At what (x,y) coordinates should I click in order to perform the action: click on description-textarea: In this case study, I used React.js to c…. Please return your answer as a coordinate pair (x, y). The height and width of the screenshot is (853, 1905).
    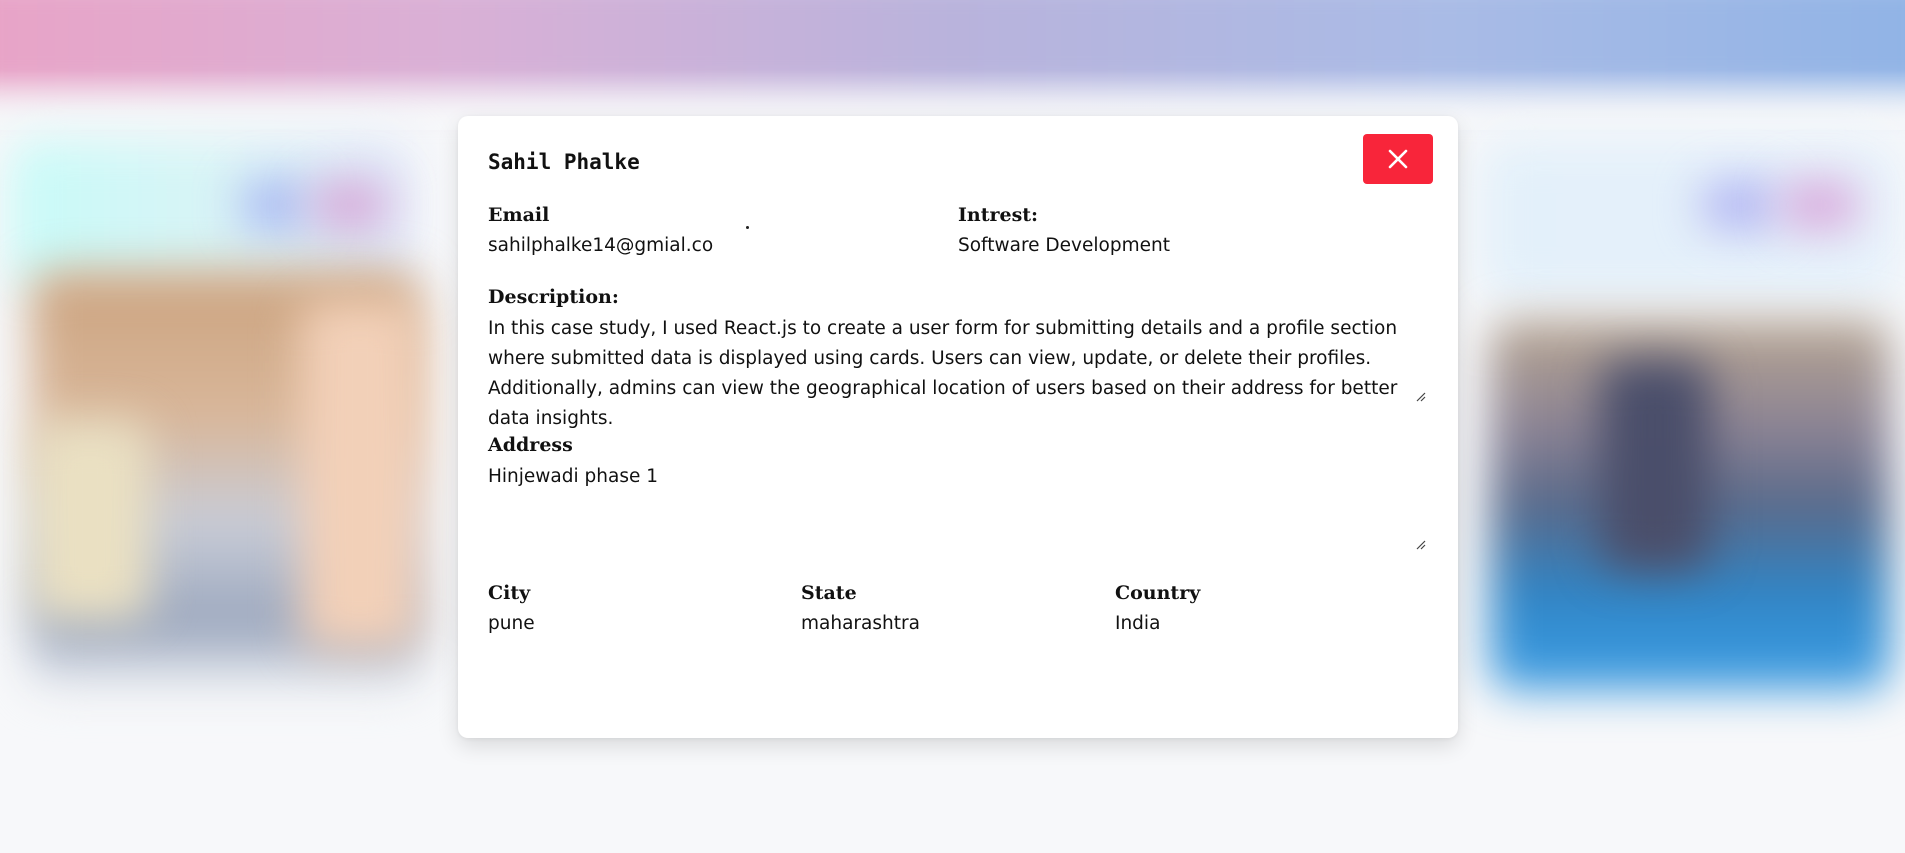
    Looking at the image, I should click on (960, 374).